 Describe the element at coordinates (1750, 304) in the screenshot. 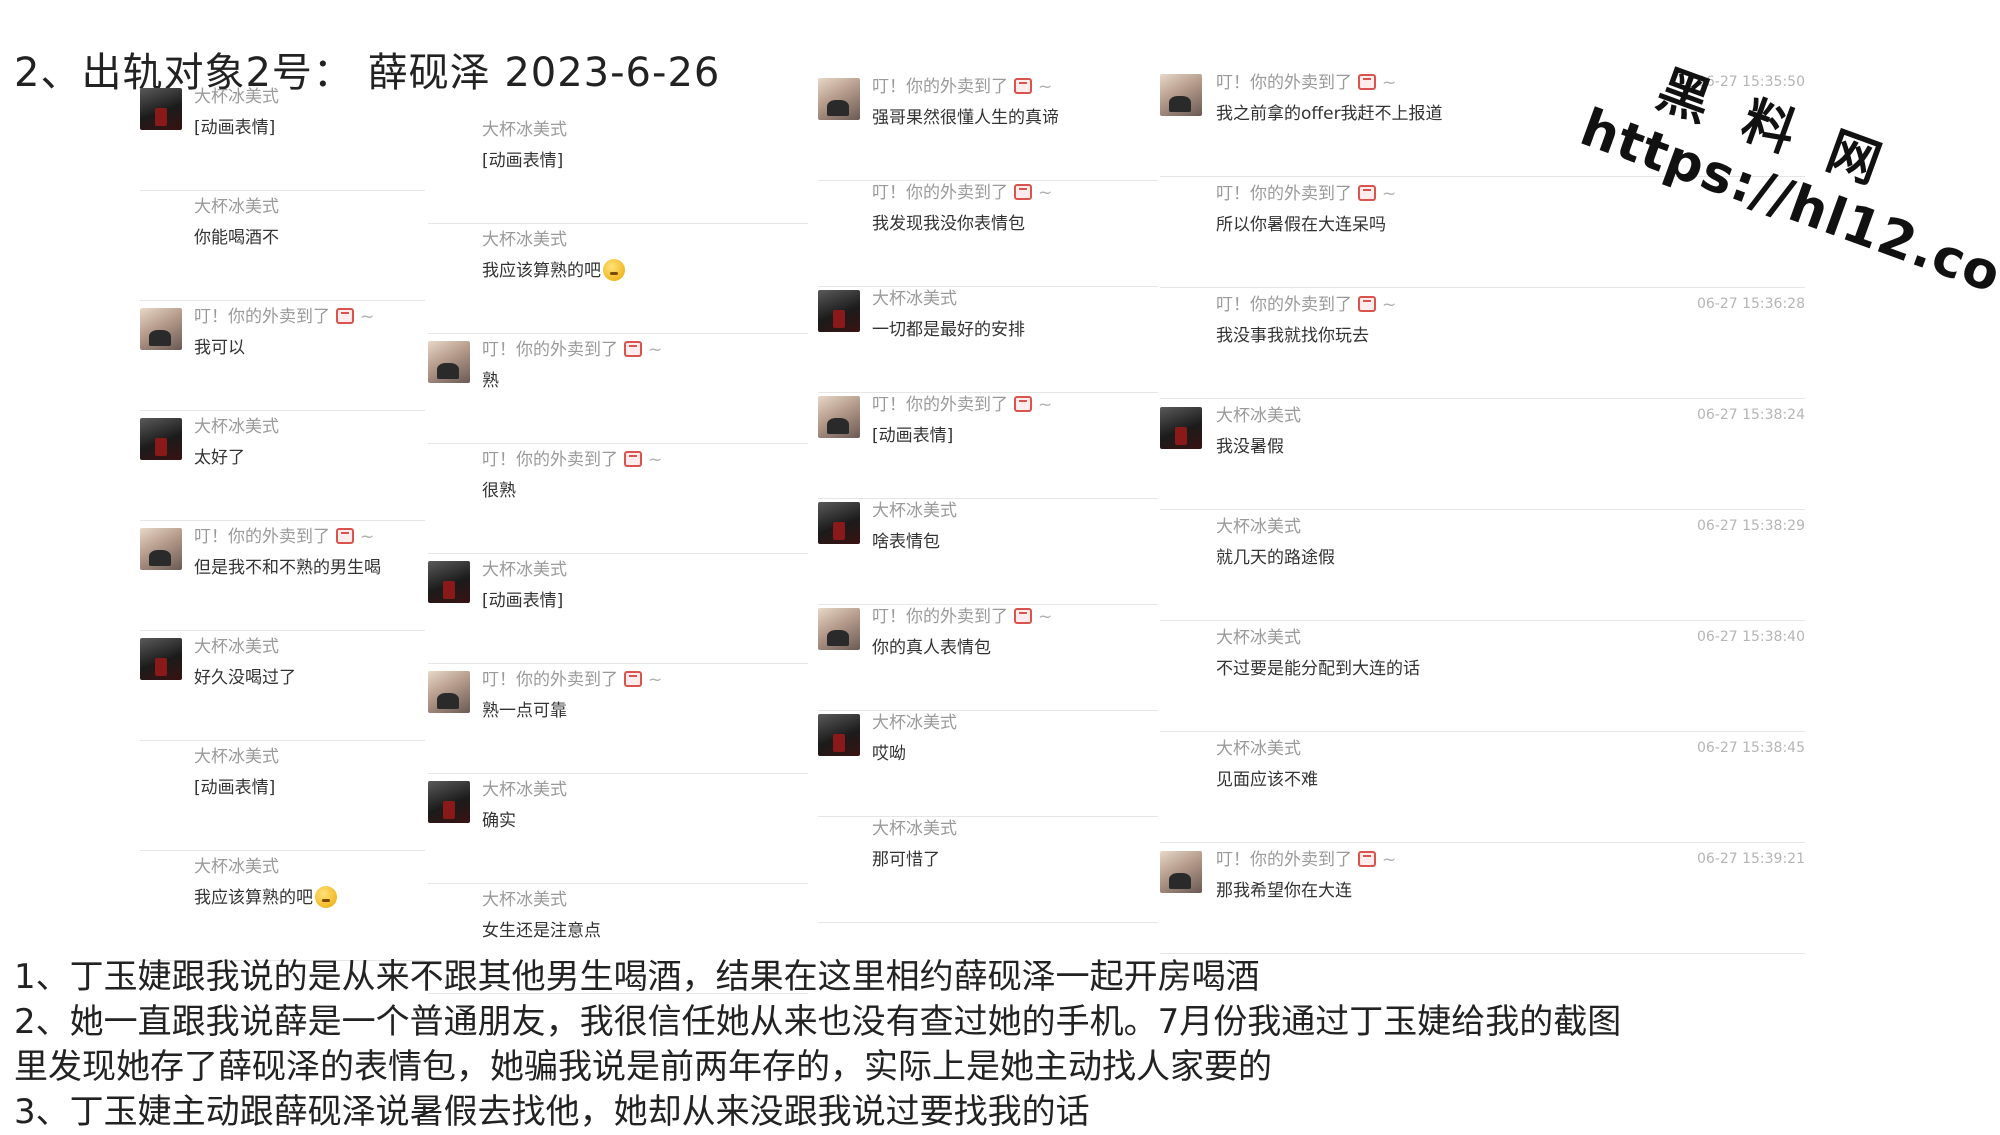

I see `message-timestamp: 06-27 15:36:28` at that location.